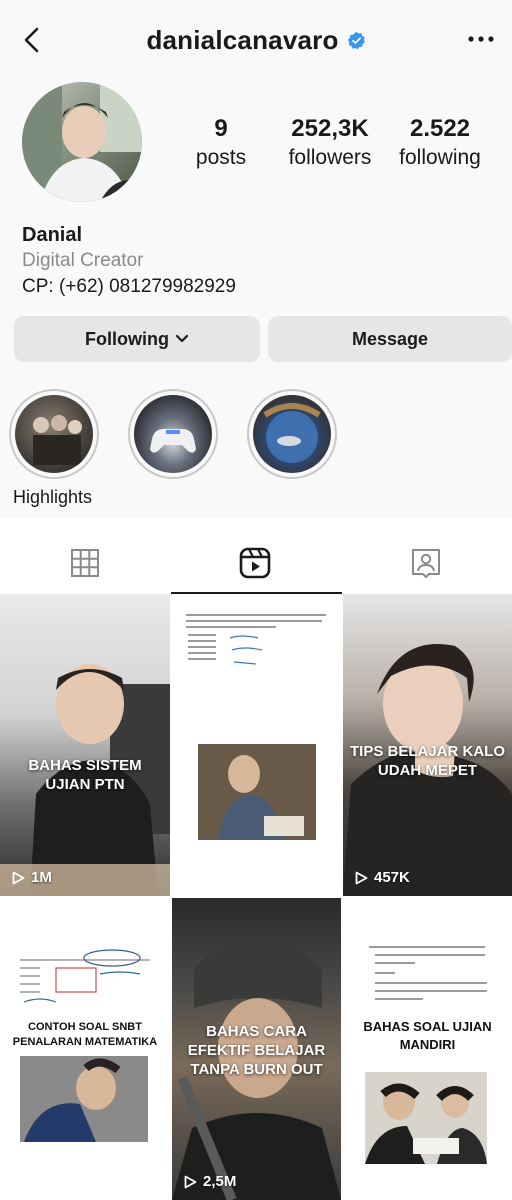  I want to click on reel-thumbnail, so click(256, 745).